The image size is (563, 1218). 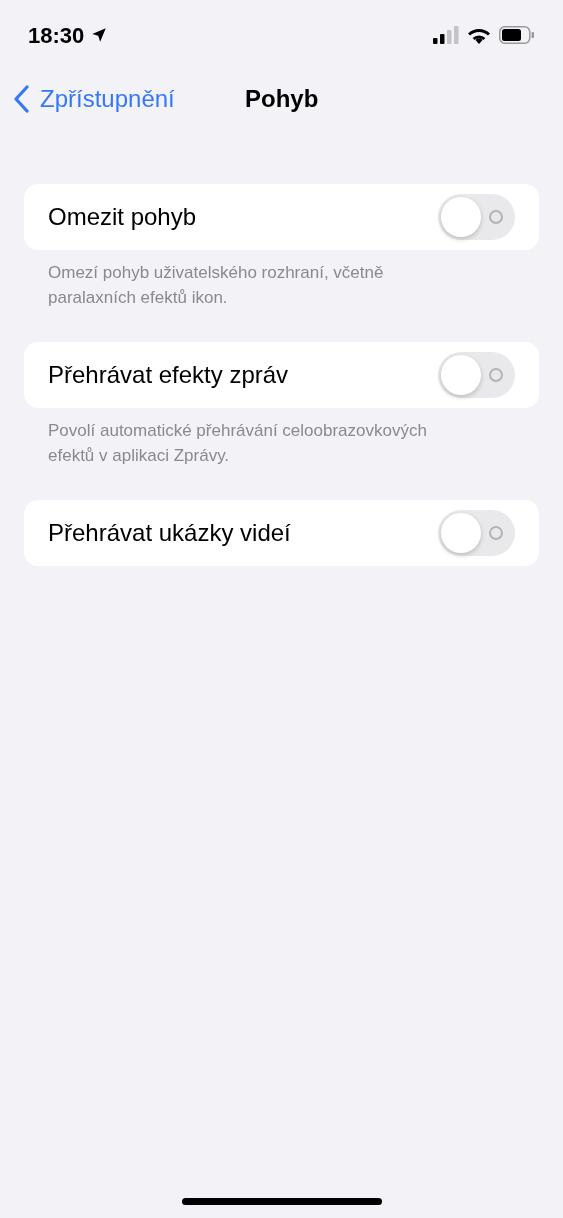 I want to click on wifi-icon, so click(x=479, y=35).